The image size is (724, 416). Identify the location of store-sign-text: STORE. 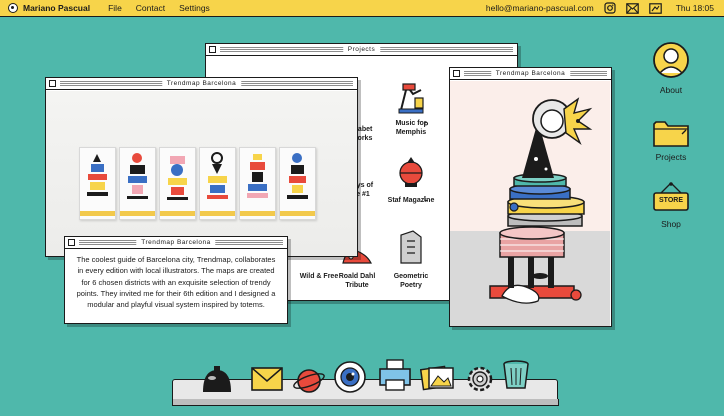
(671, 200).